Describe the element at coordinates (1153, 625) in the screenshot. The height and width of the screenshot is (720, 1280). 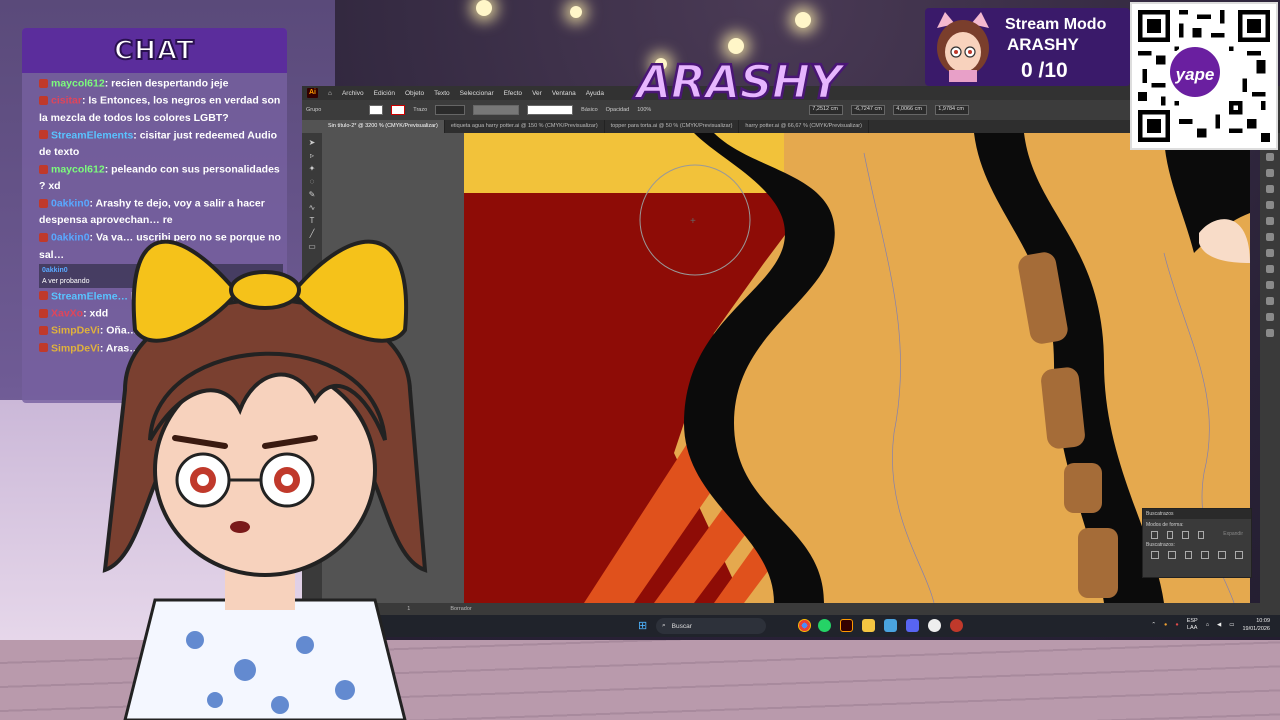
I see `chevron-up-icon: ⌃` at that location.